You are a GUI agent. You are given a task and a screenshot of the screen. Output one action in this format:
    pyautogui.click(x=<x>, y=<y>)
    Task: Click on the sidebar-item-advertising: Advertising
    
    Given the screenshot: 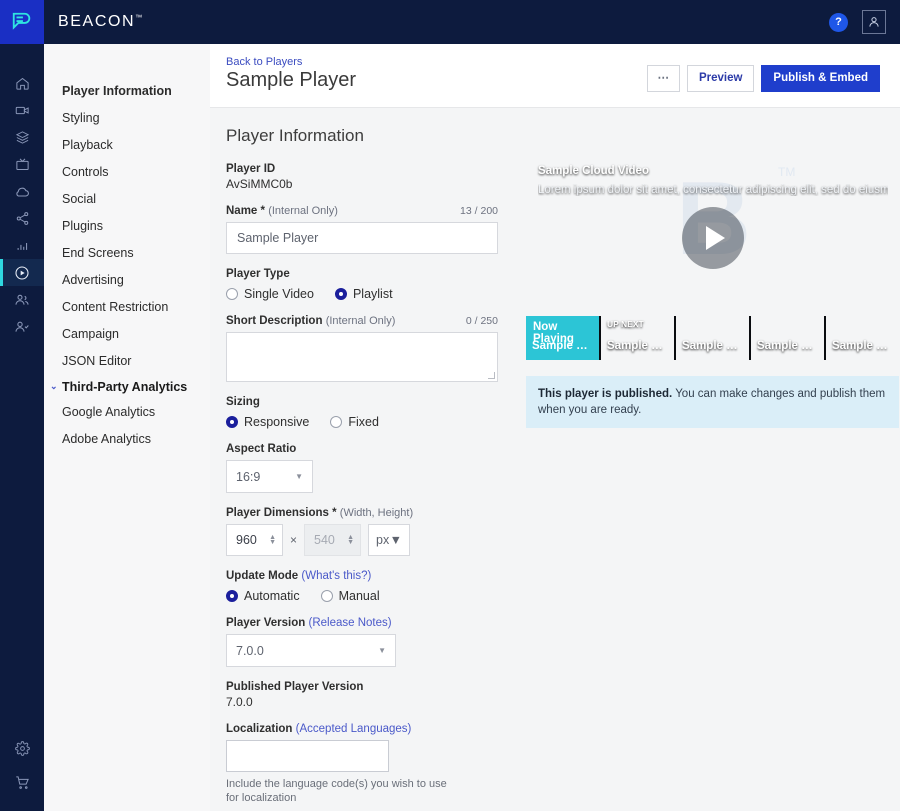 What is the action you would take?
    pyautogui.click(x=127, y=280)
    